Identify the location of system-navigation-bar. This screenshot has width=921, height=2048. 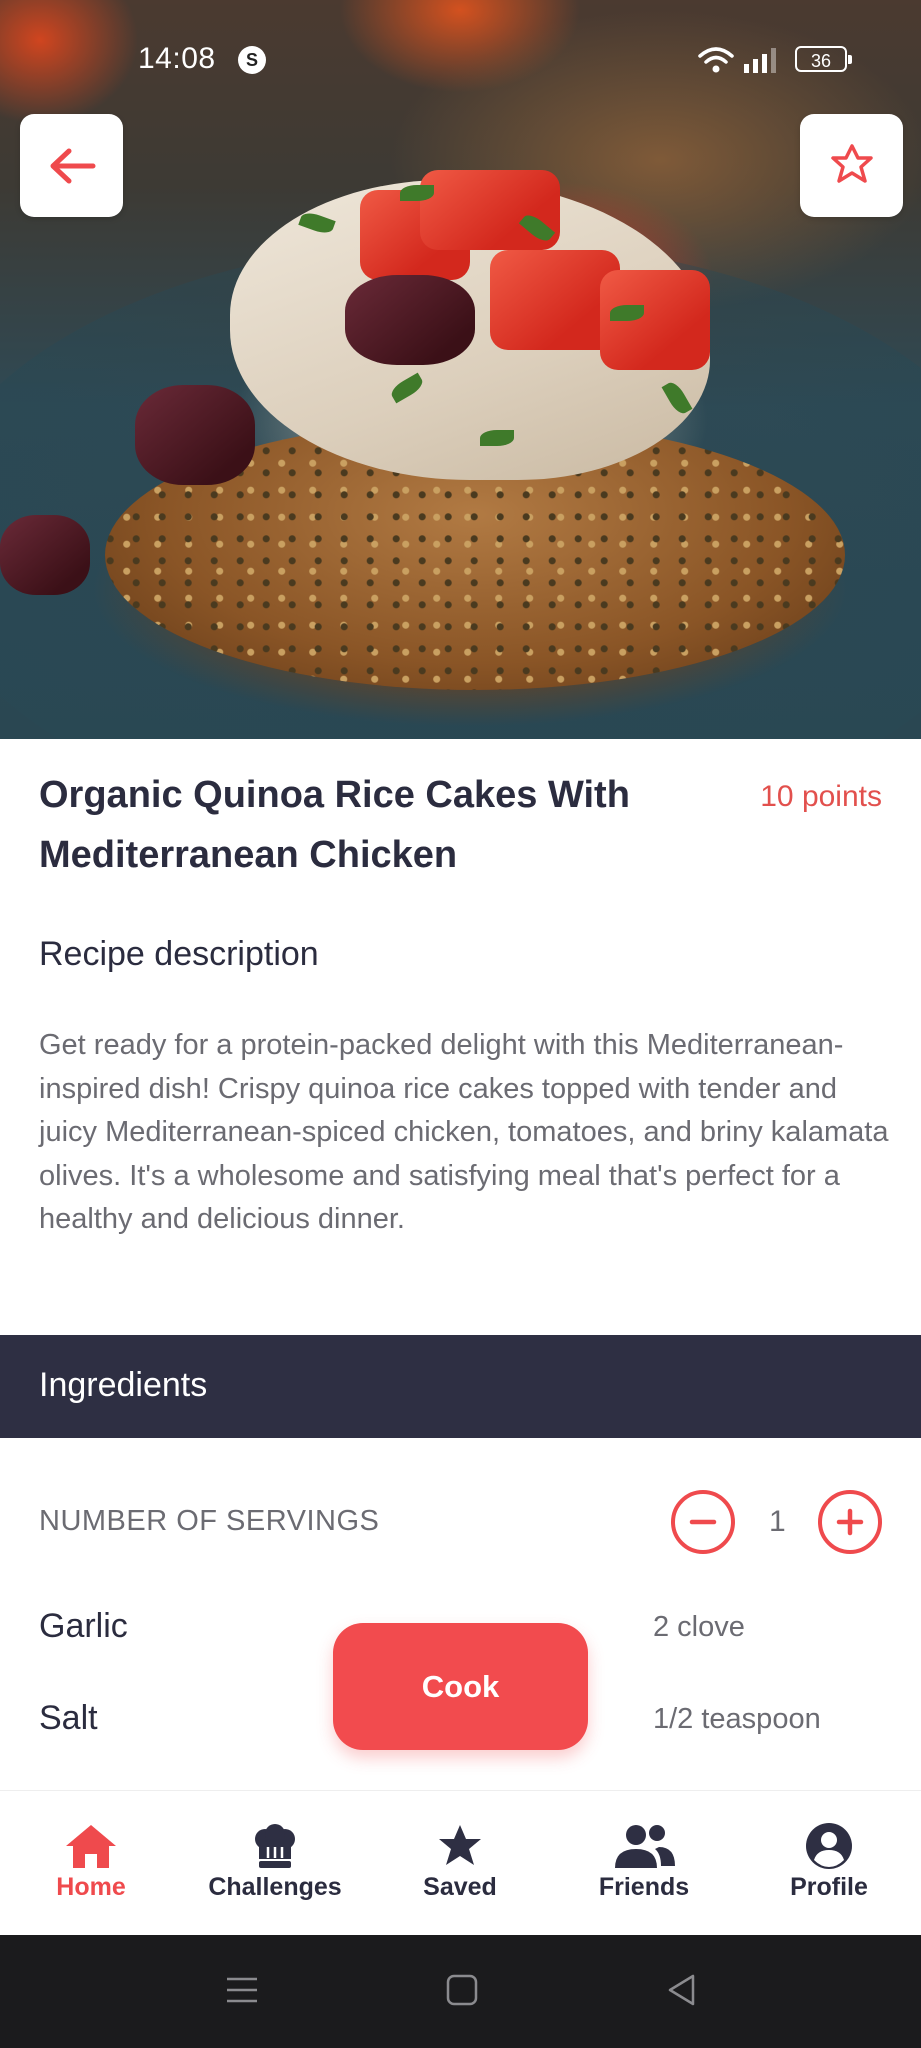
(460, 1991).